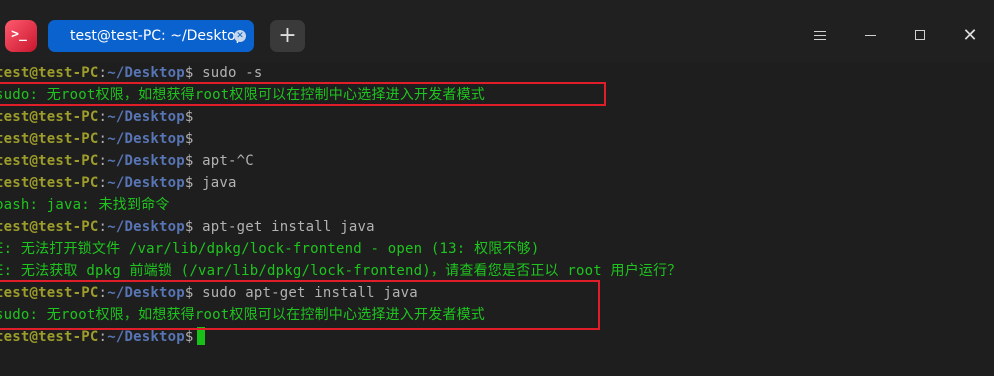 This screenshot has width=994, height=376. What do you see at coordinates (223, 161) in the screenshot?
I see `command-text: apt-^C` at bounding box center [223, 161].